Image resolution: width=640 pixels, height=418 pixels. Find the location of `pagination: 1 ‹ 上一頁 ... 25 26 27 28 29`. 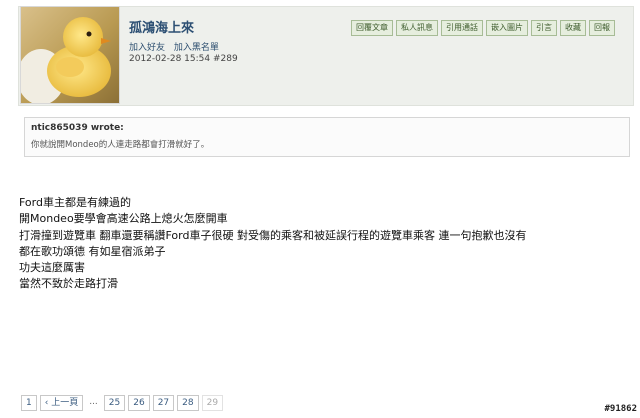

pagination: 1 ‹ 上一頁 ... 25 26 27 28 29 is located at coordinates (122, 403).